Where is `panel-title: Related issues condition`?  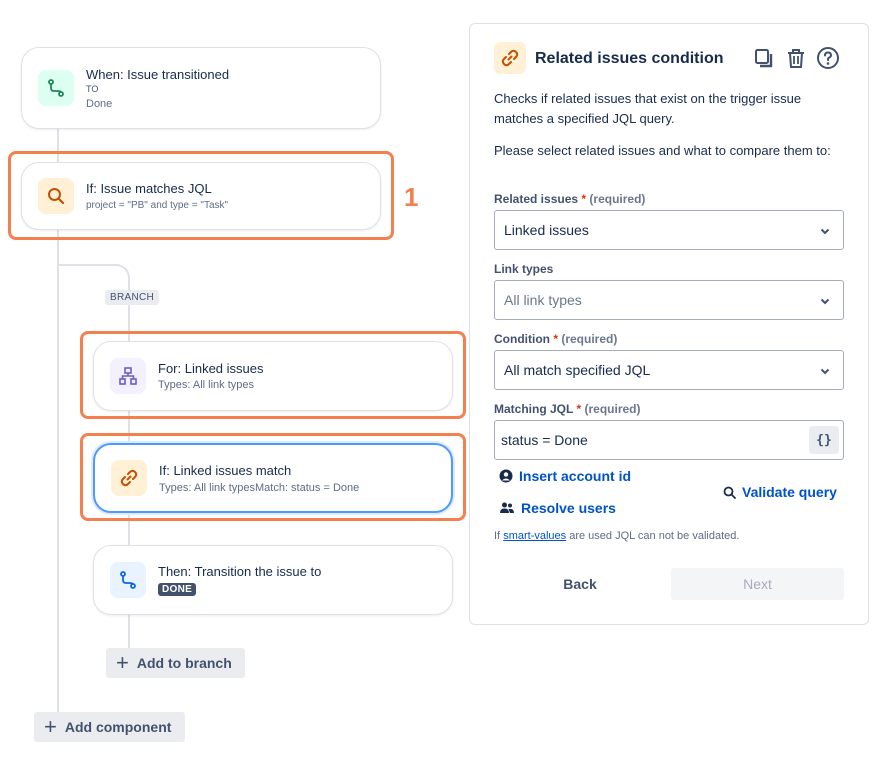 panel-title: Related issues condition is located at coordinates (629, 58).